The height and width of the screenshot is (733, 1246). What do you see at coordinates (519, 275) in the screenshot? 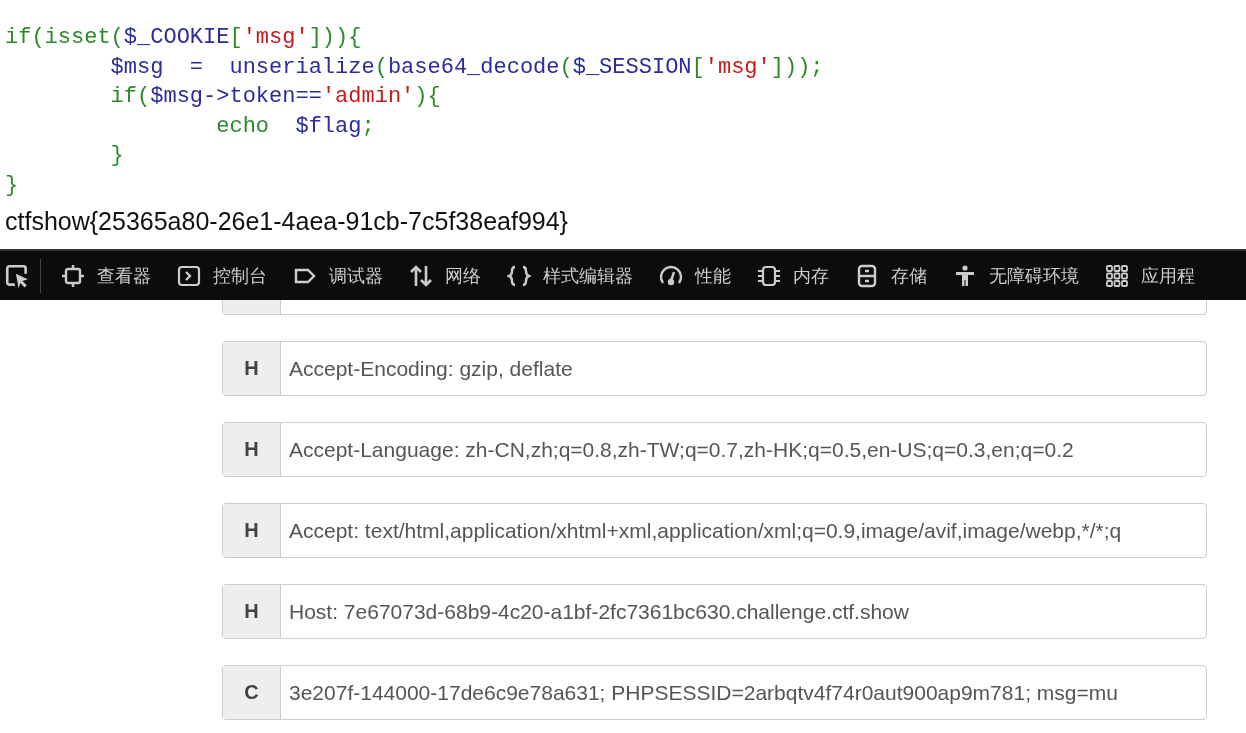
I see `braces-icon` at bounding box center [519, 275].